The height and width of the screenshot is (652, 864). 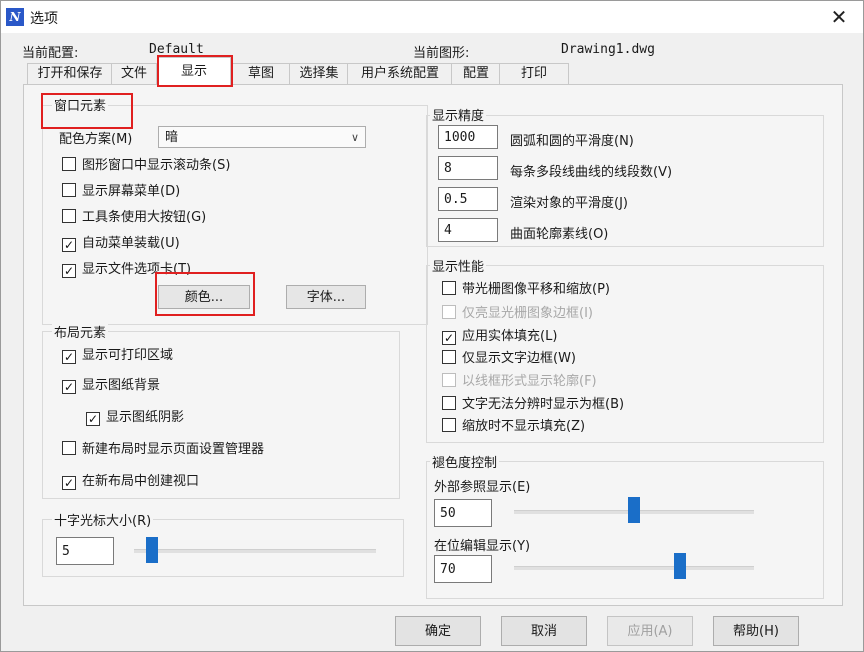 What do you see at coordinates (261, 73) in the screenshot?
I see `tab-drafting: 草图` at bounding box center [261, 73].